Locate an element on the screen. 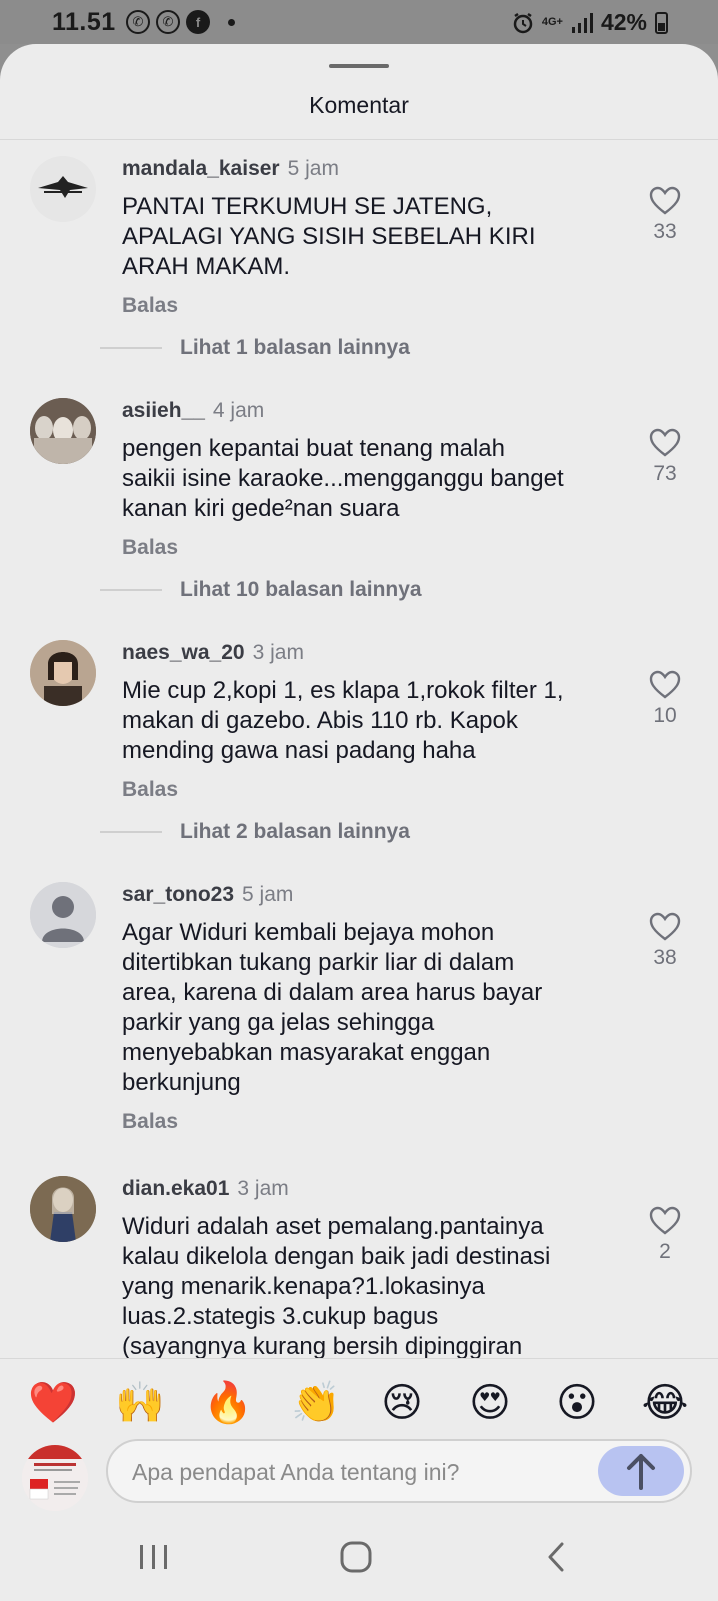 The image size is (718, 1601). status-bar: 11.51 ✆ ✆ f 4G+ 42% is located at coordinates (359, 22).